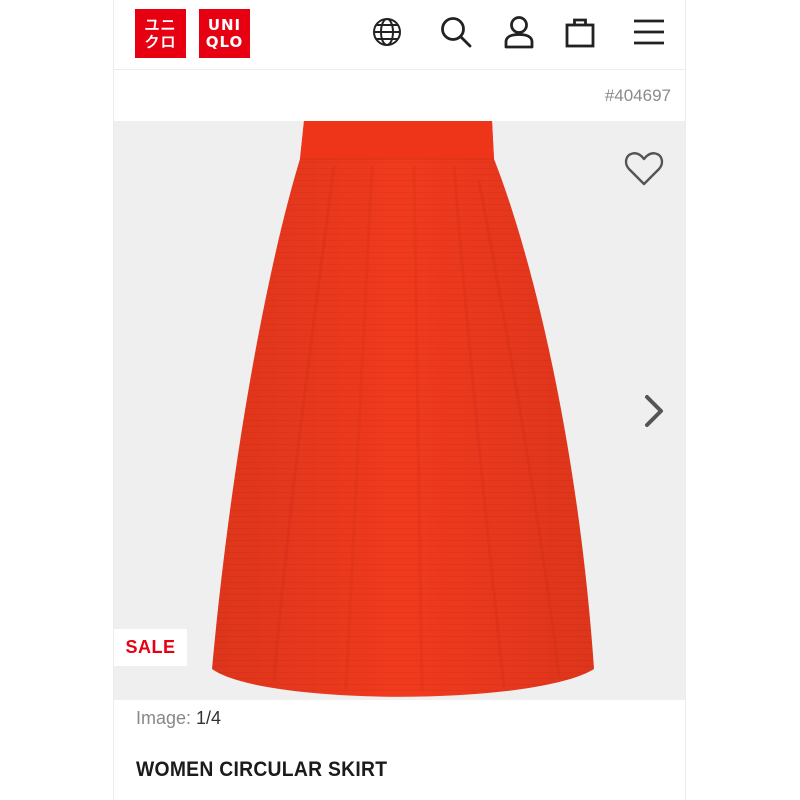  Describe the element at coordinates (164, 718) in the screenshot. I see `image-counter-label: Image:` at that location.